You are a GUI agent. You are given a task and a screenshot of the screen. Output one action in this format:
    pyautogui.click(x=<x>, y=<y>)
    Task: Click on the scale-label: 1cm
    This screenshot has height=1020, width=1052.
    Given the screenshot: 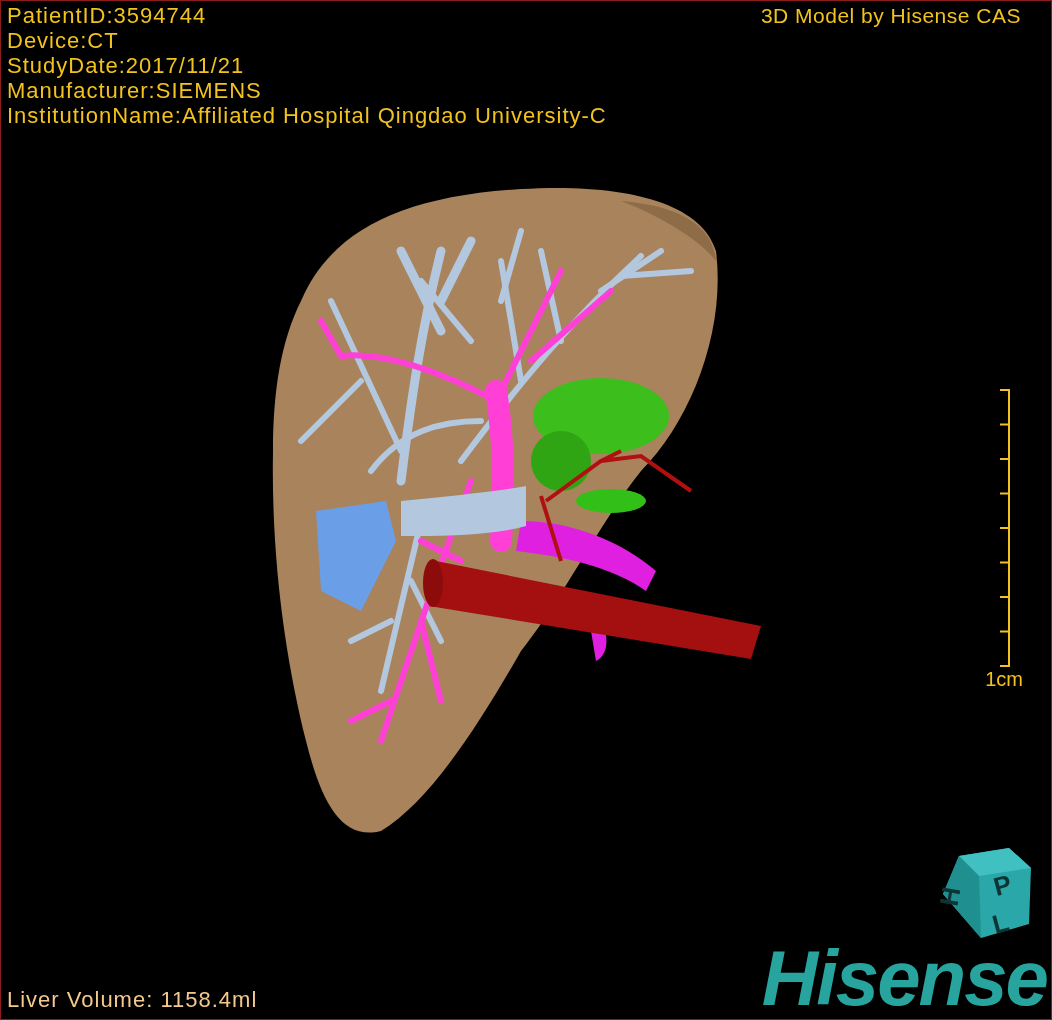 What is the action you would take?
    pyautogui.click(x=1004, y=679)
    